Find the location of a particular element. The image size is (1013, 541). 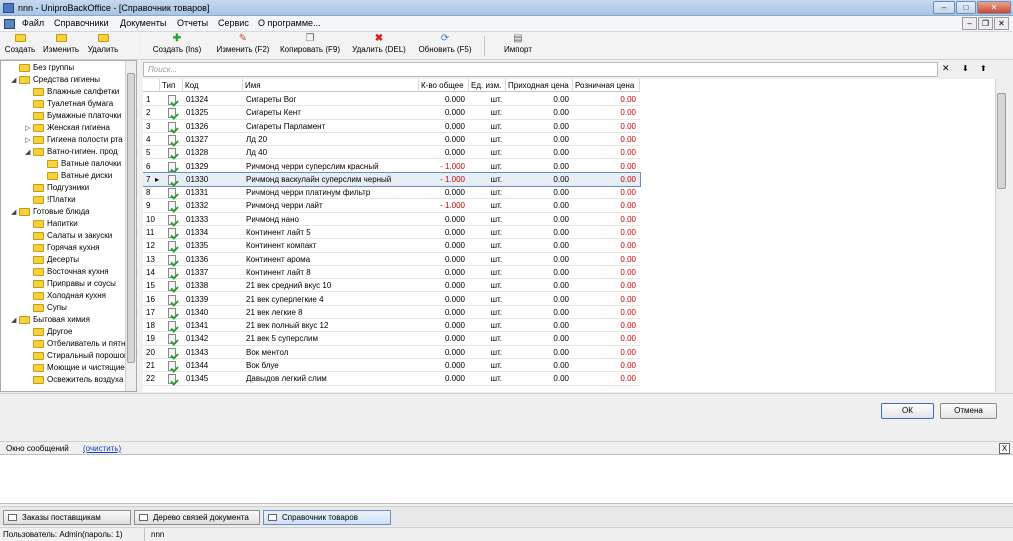

create-button: ✚ Создать (Ins) is located at coordinates (177, 46).